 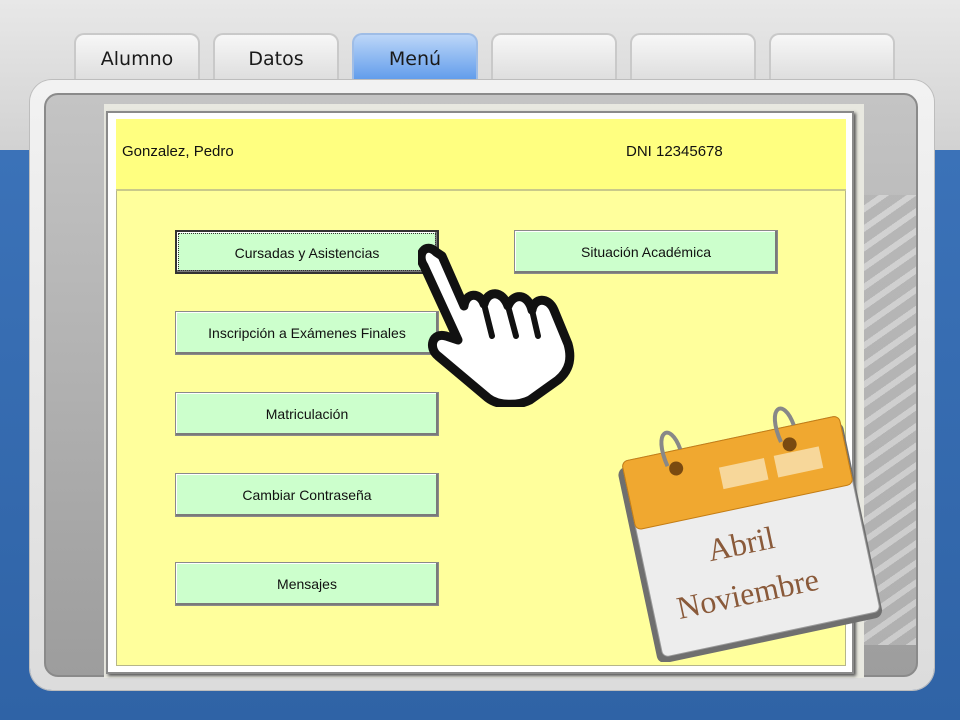 I want to click on tab-label: Datos, so click(x=276, y=59).